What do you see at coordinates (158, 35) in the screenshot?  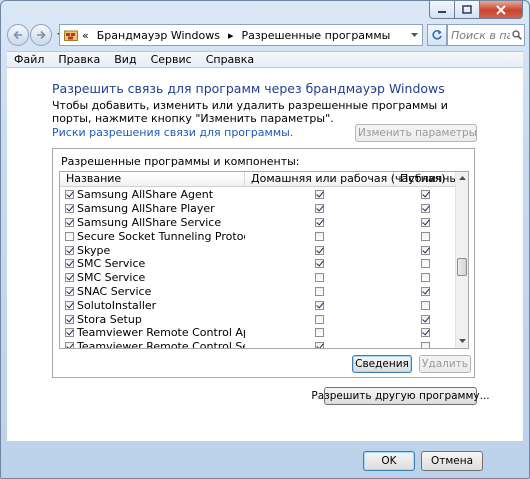 I see `breadcrumb-firewall: Брандмауэр Windows` at bounding box center [158, 35].